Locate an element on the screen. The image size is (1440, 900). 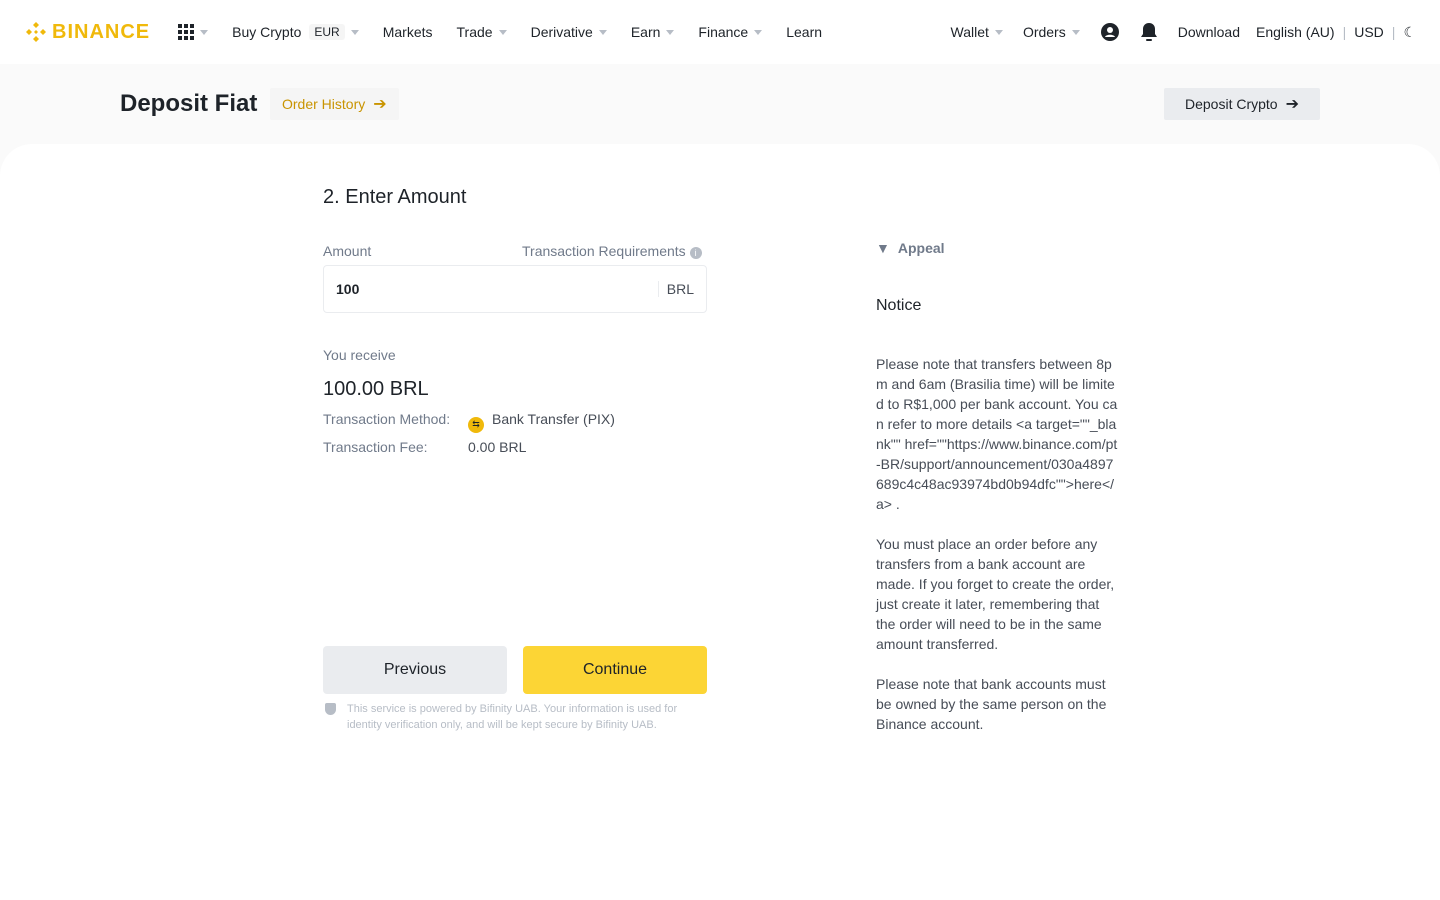
page-title: Deposit Fiat is located at coordinates (189, 103).